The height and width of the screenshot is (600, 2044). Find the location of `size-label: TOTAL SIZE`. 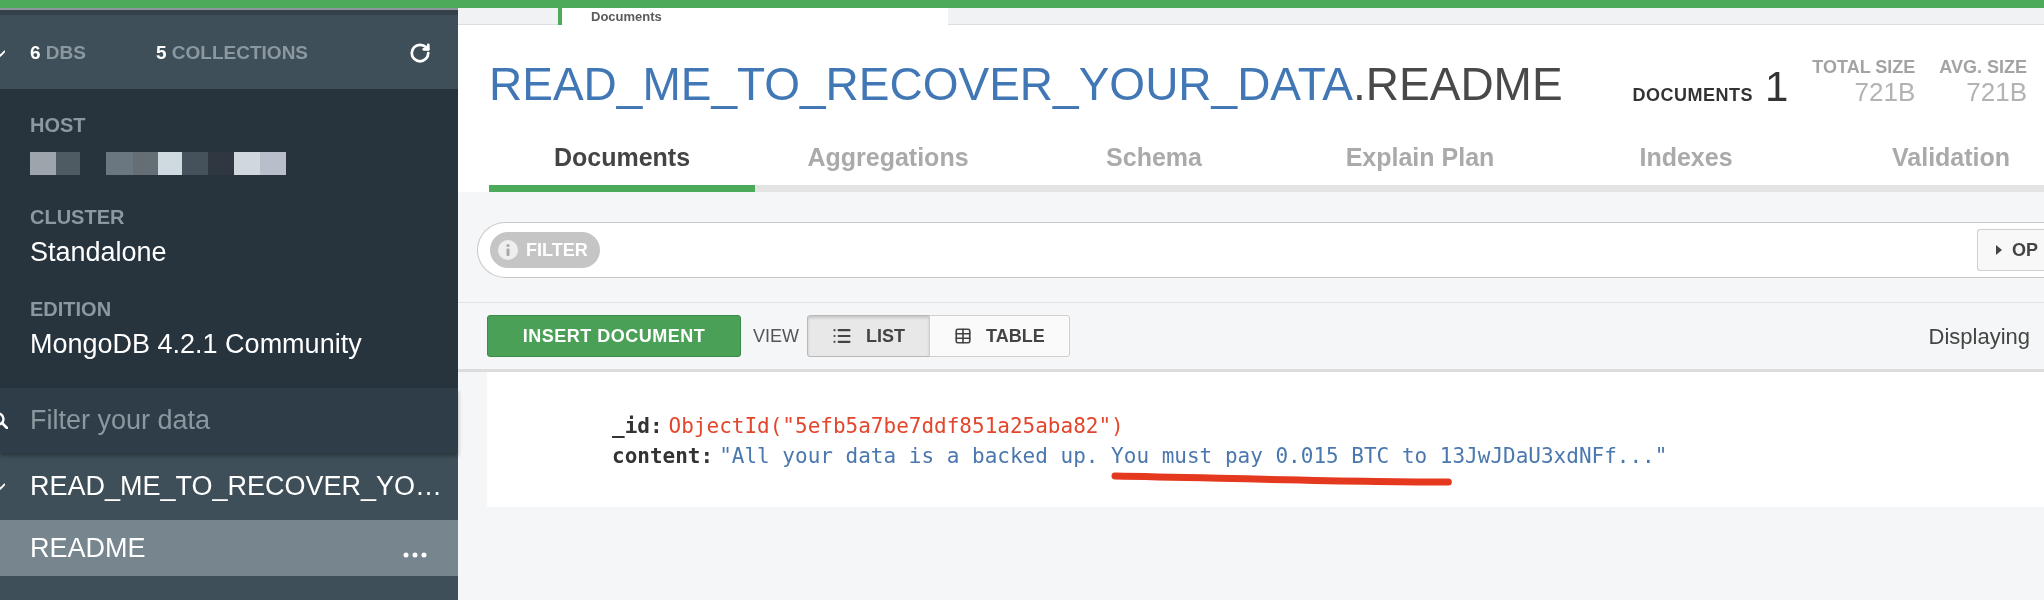

size-label: TOTAL SIZE is located at coordinates (1864, 67).